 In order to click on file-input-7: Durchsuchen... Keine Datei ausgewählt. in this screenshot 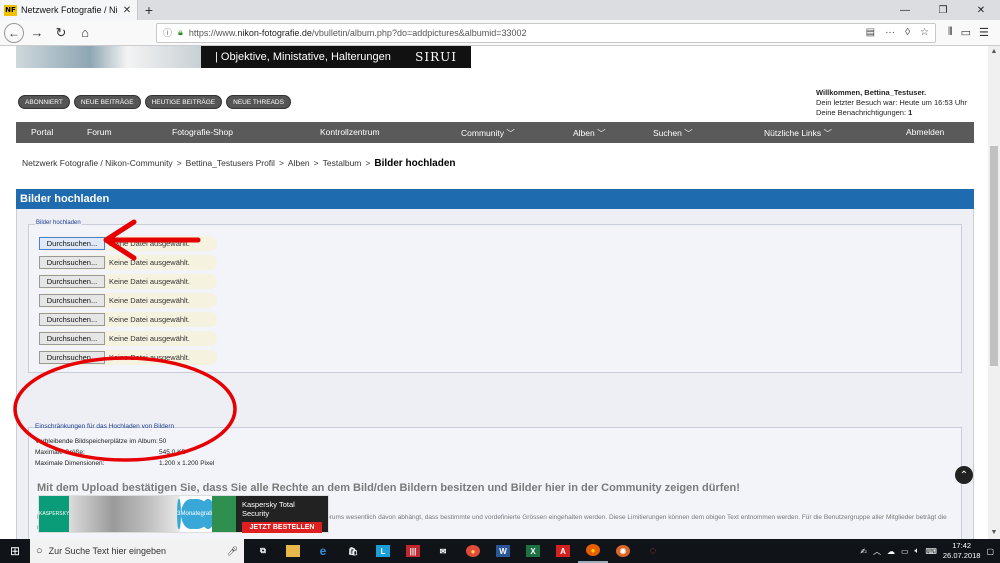, I will do `click(128, 357)`.